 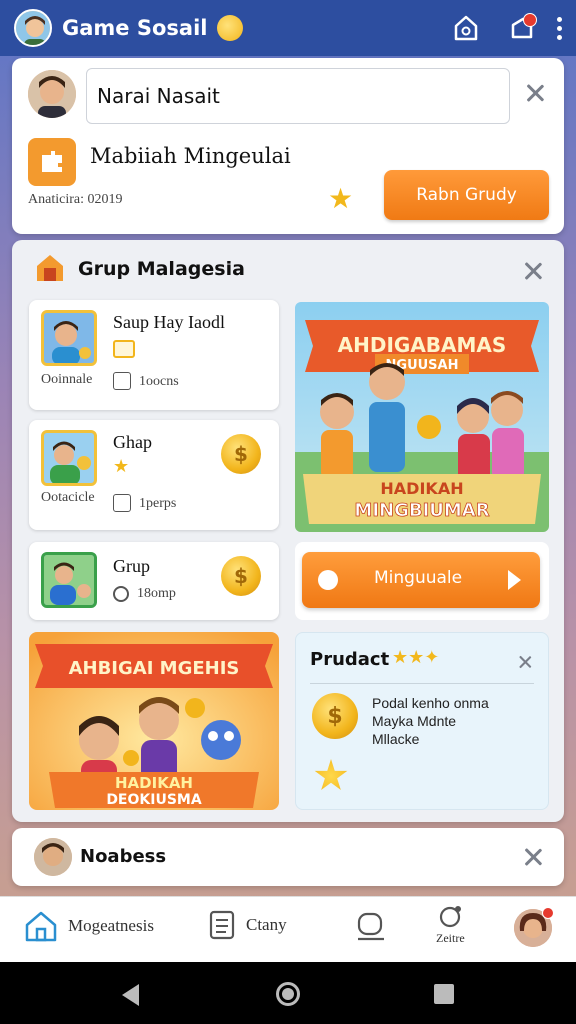 I want to click on minguuale-button: Minguuale, so click(x=421, y=580).